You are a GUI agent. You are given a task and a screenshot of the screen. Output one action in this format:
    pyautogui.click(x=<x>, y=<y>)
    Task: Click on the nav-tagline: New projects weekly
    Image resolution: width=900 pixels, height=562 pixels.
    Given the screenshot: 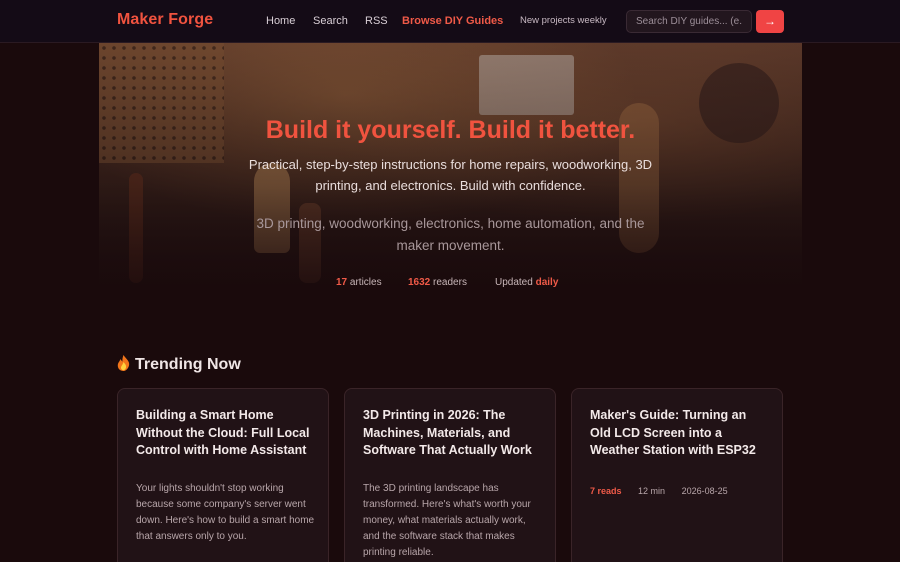 What is the action you would take?
    pyautogui.click(x=563, y=20)
    